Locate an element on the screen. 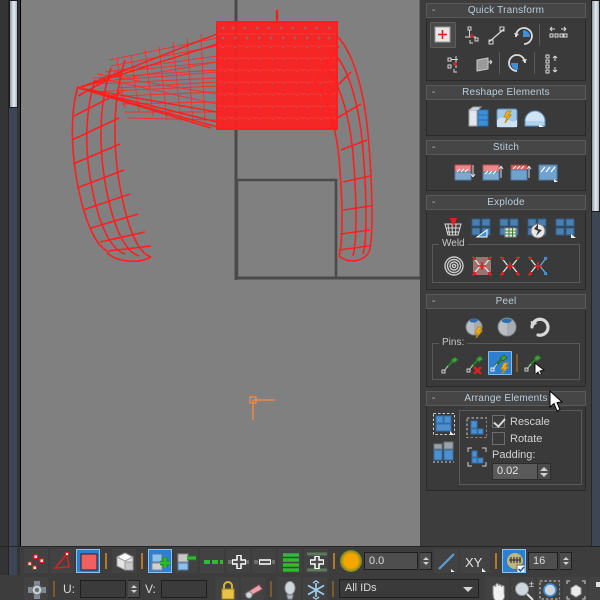 The height and width of the screenshot is (600, 600). pan-tool-button is located at coordinates (496, 588).